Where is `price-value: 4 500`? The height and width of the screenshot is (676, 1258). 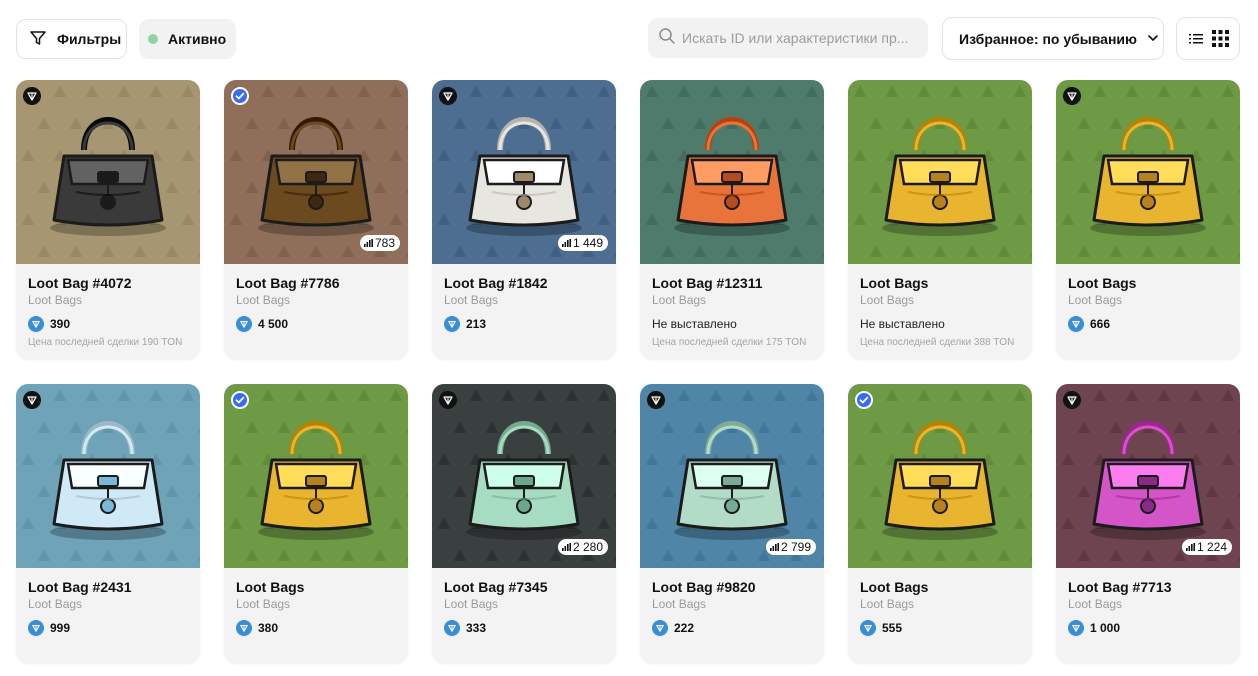
price-value: 4 500 is located at coordinates (273, 324).